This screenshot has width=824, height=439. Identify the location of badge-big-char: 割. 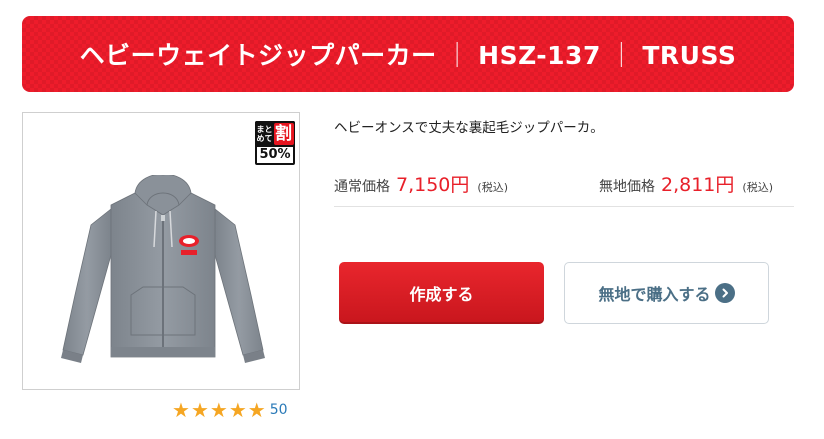
(283, 134).